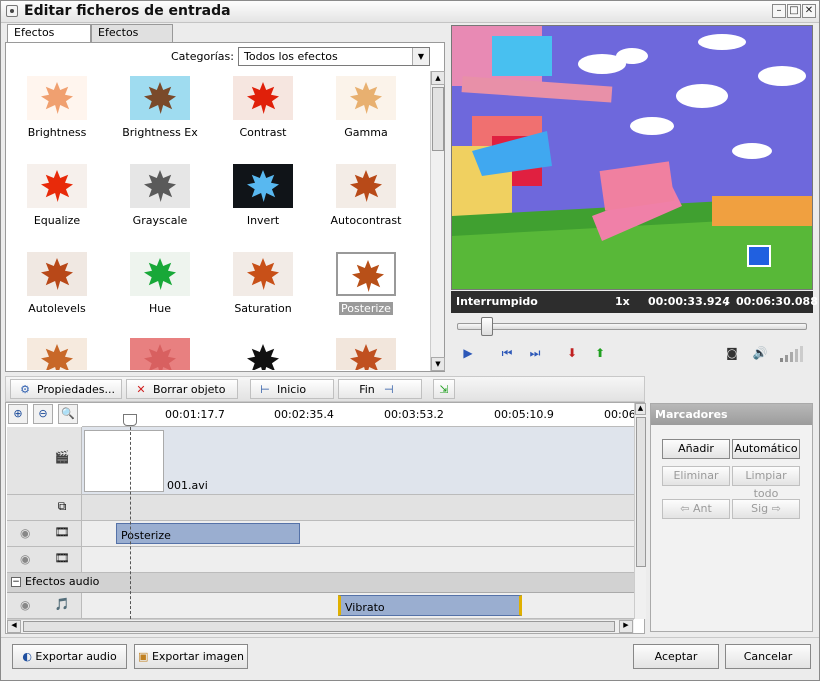 The width and height of the screenshot is (820, 681). Describe the element at coordinates (507, 353) in the screenshot. I see `previous-frame-icon: ⏮` at that location.